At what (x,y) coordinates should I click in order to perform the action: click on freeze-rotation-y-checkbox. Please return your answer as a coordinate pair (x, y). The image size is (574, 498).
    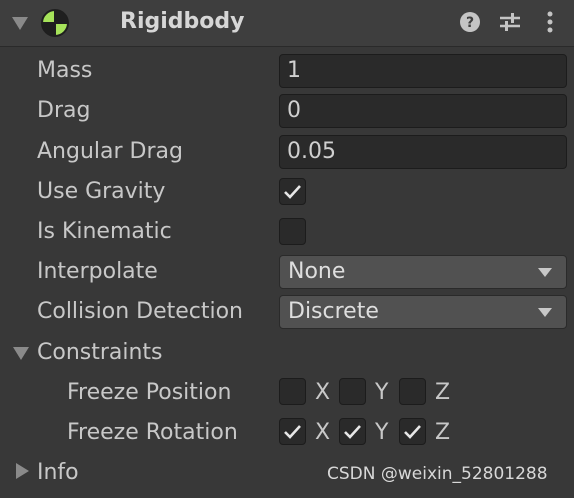
    Looking at the image, I should click on (352, 431).